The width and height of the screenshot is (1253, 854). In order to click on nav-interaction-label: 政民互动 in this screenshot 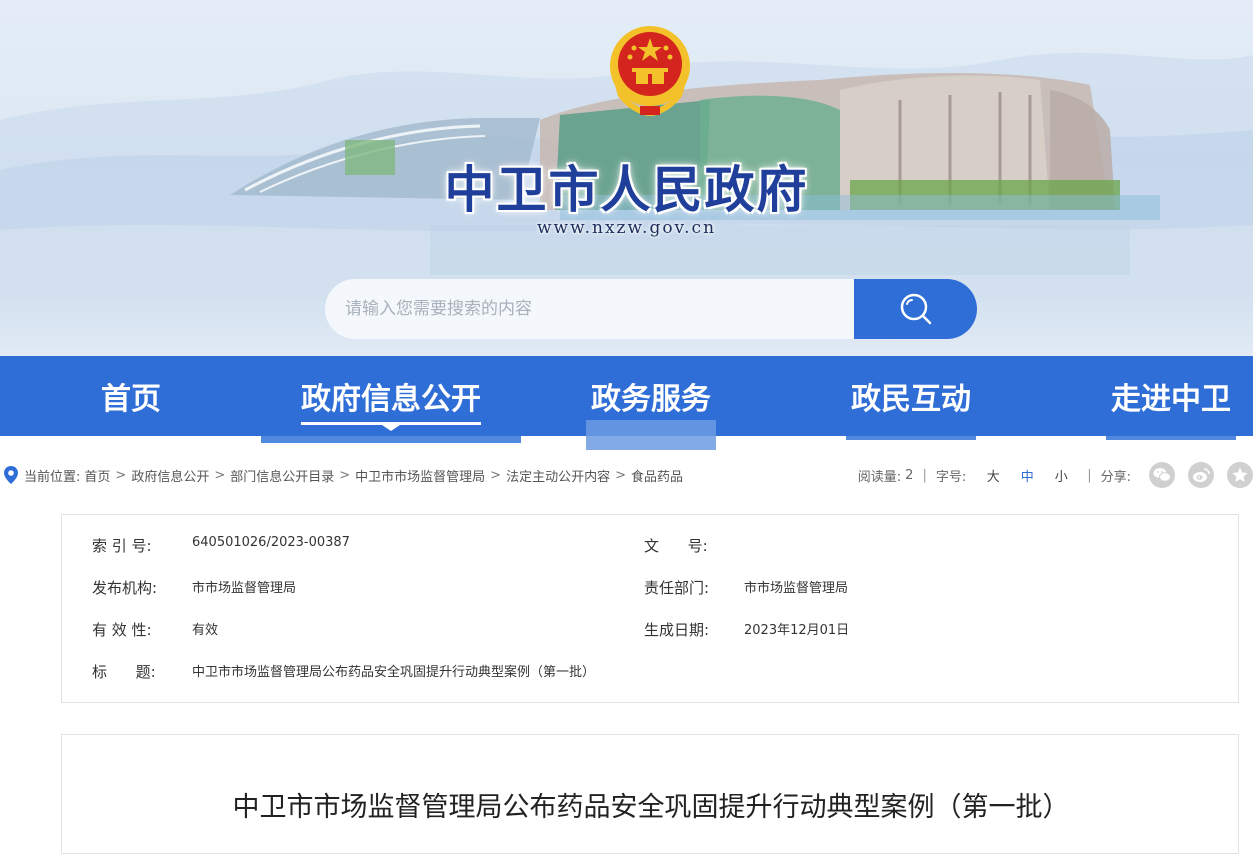, I will do `click(911, 399)`.